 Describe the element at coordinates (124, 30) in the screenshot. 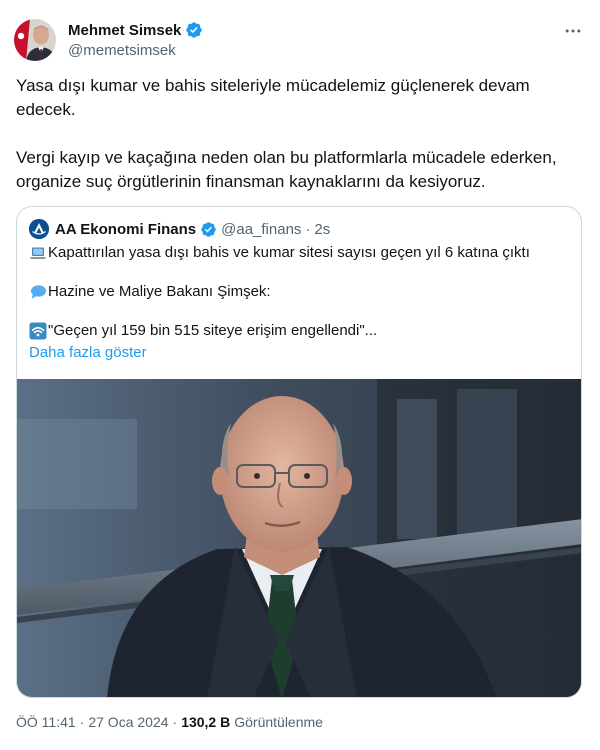

I see `author-name: Mehmet Simsek` at that location.